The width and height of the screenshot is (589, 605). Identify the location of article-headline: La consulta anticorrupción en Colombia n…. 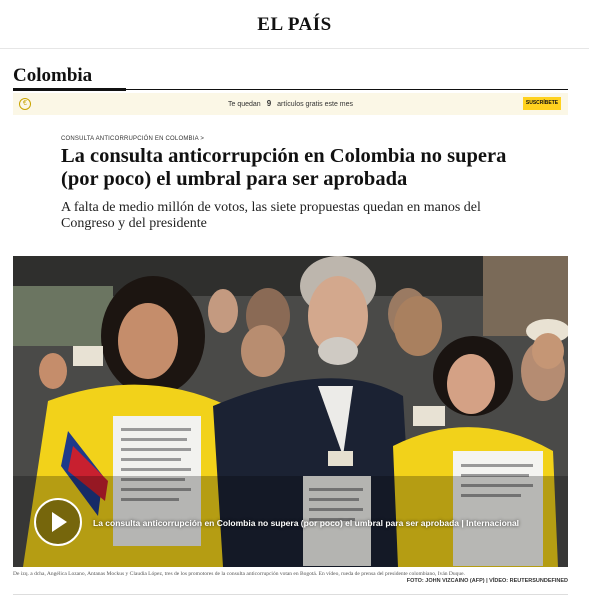
(284, 167).